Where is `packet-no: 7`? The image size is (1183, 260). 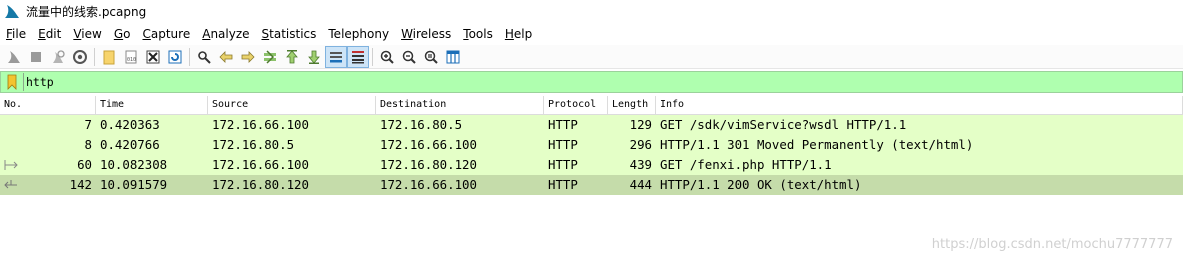
packet-no: 7 is located at coordinates (88, 124).